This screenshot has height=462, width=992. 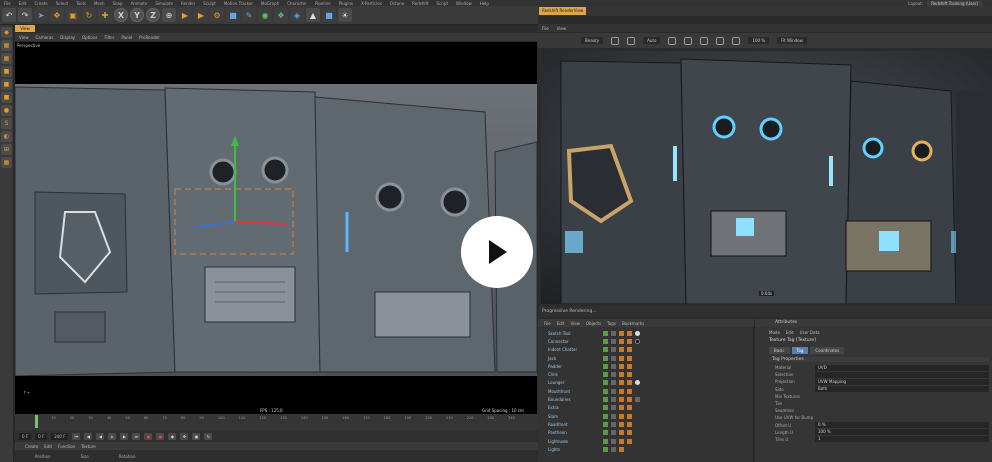 I want to click on deformer-icon: ◈, so click(x=297, y=15).